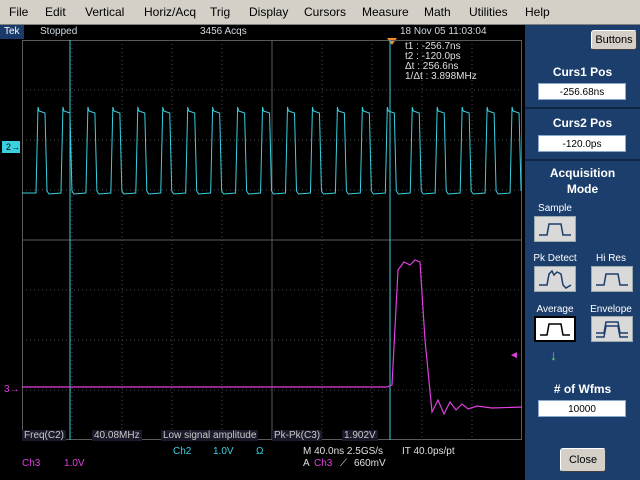 This screenshot has width=640, height=480. I want to click on date-time: 18 Nov 05 11:03:04, so click(443, 31).